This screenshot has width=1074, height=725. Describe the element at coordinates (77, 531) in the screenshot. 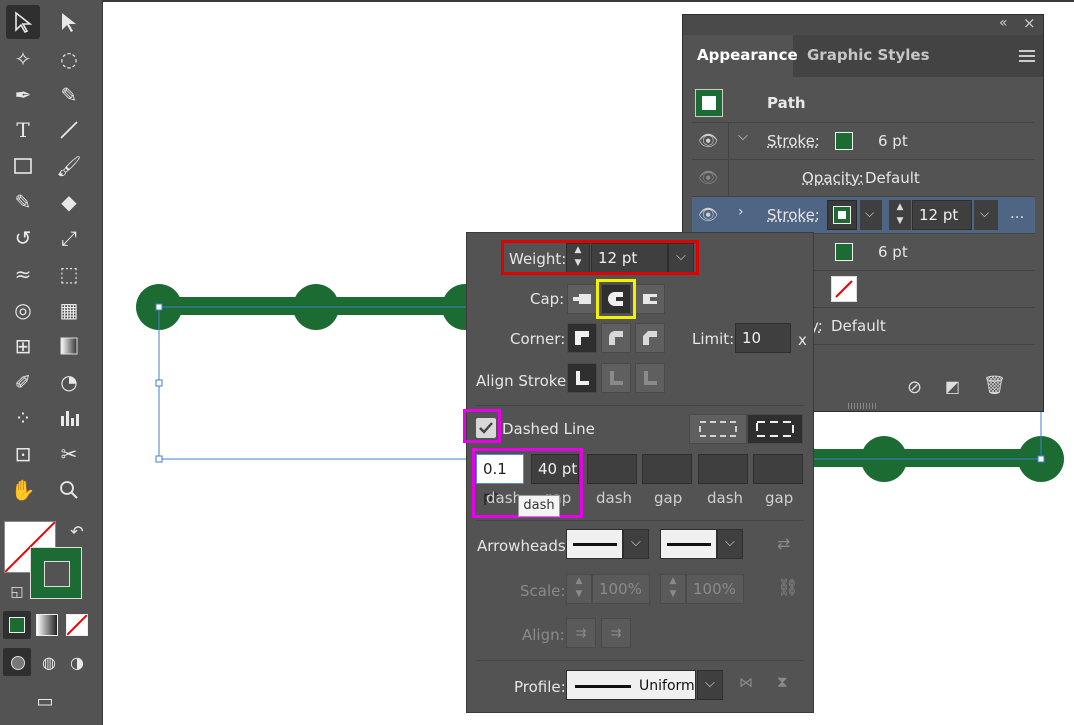

I see `swap-fill-stroke-icon: ↶` at that location.